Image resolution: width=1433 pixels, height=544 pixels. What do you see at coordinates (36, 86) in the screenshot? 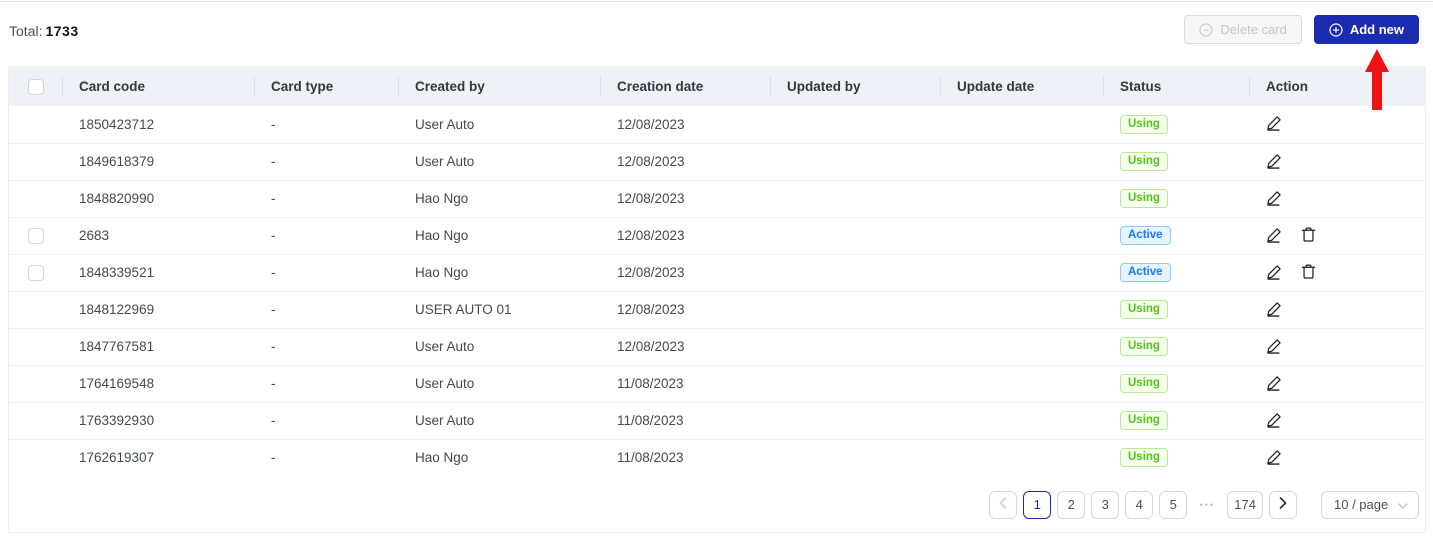
I see `select-all-checkbox` at bounding box center [36, 86].